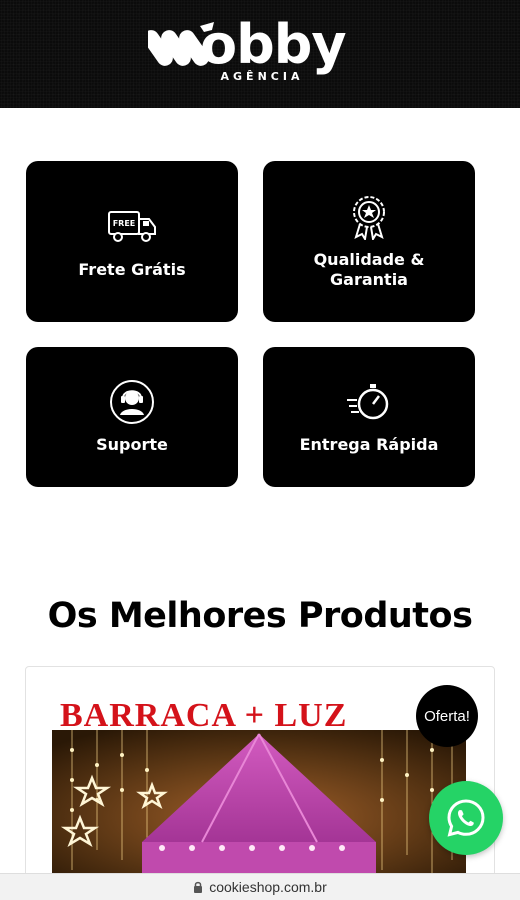  Describe the element at coordinates (124, 223) in the screenshot. I see `truck-icon-text: FREE` at that location.